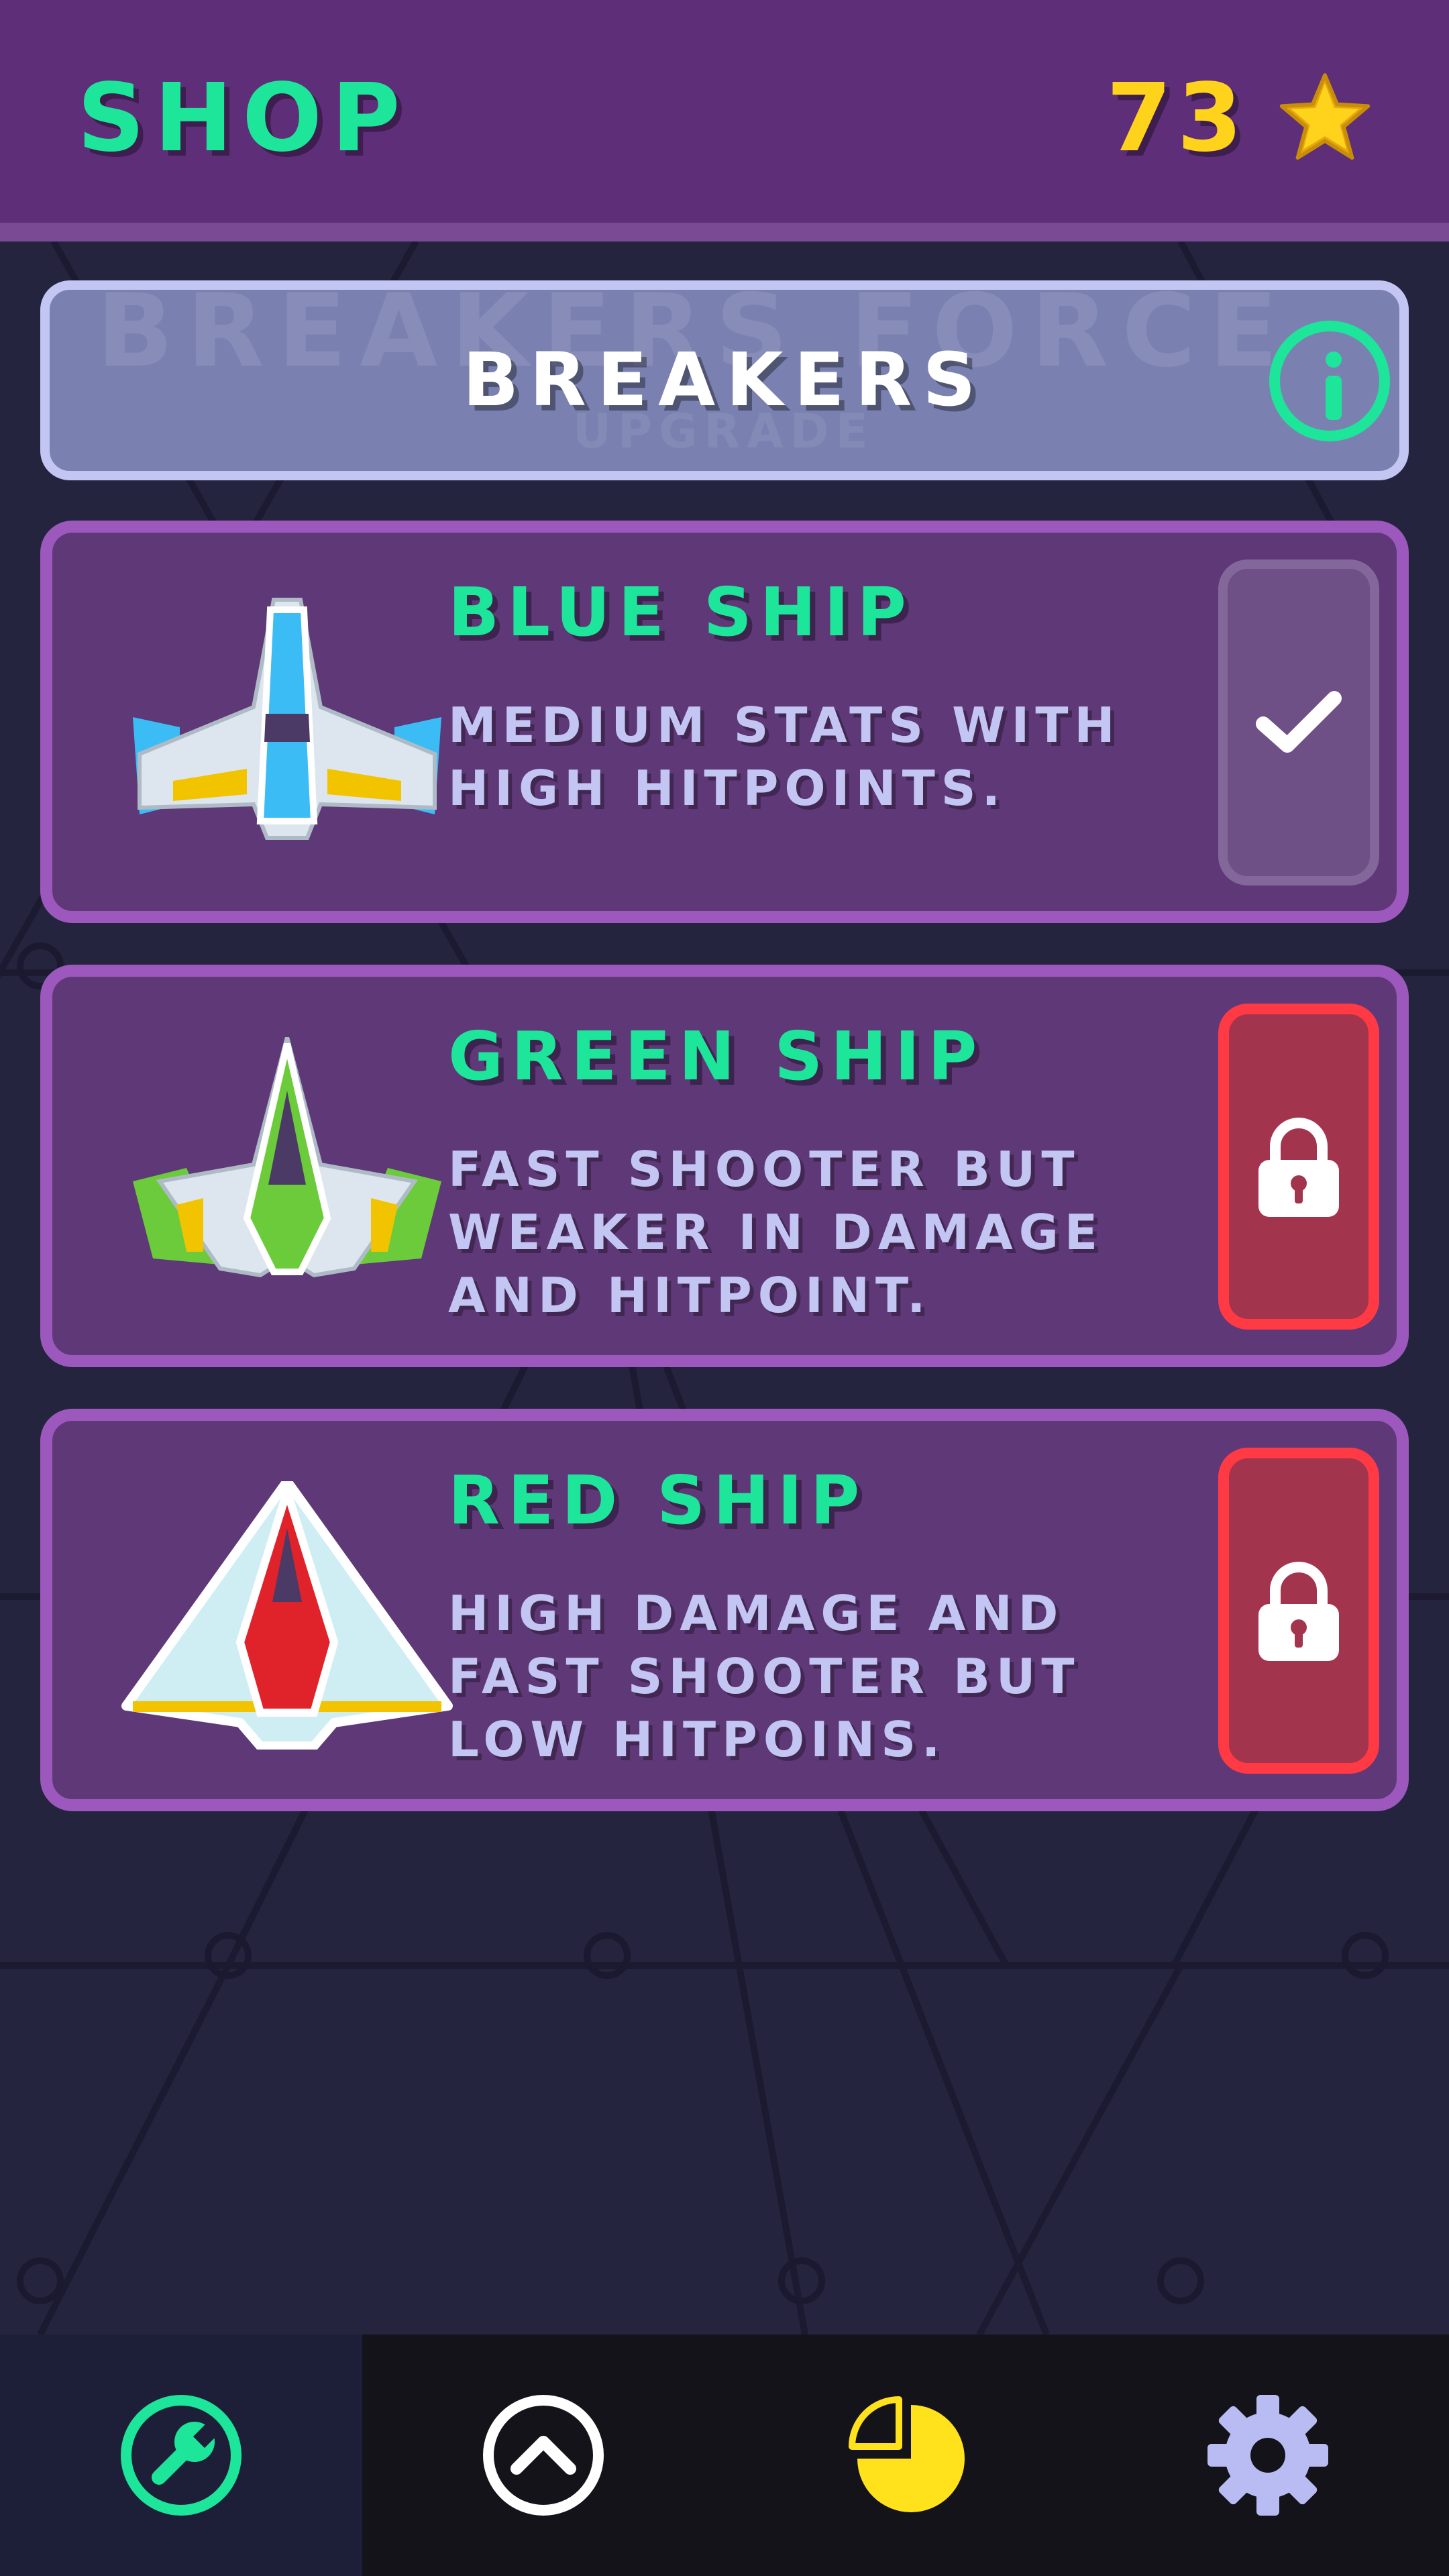  I want to click on pie-chart-icon, so click(907, 2454).